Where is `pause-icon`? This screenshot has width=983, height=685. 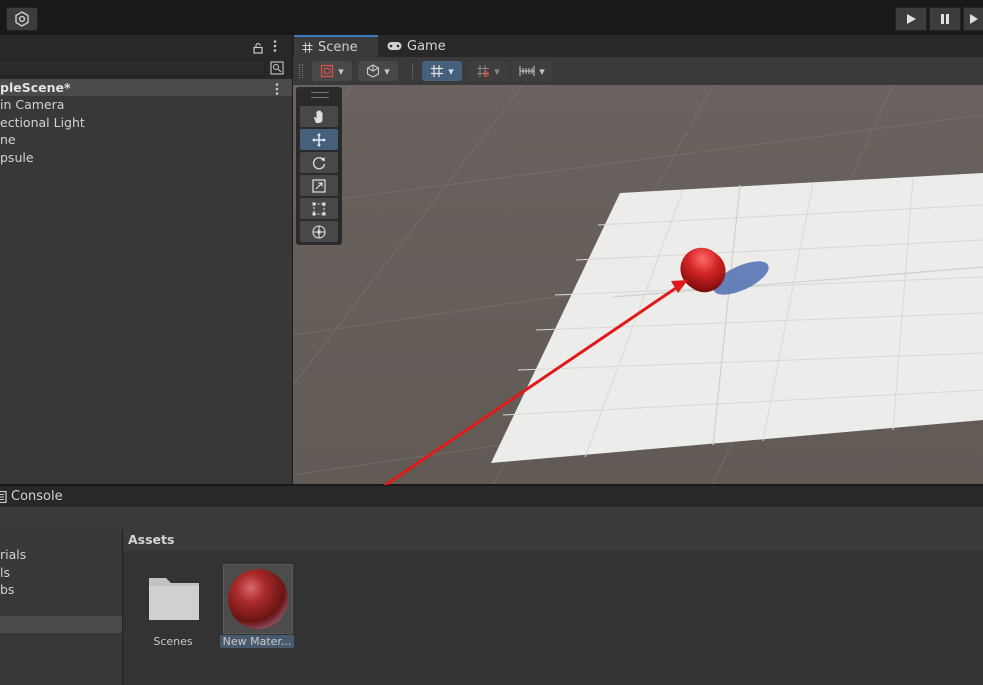 pause-icon is located at coordinates (945, 19).